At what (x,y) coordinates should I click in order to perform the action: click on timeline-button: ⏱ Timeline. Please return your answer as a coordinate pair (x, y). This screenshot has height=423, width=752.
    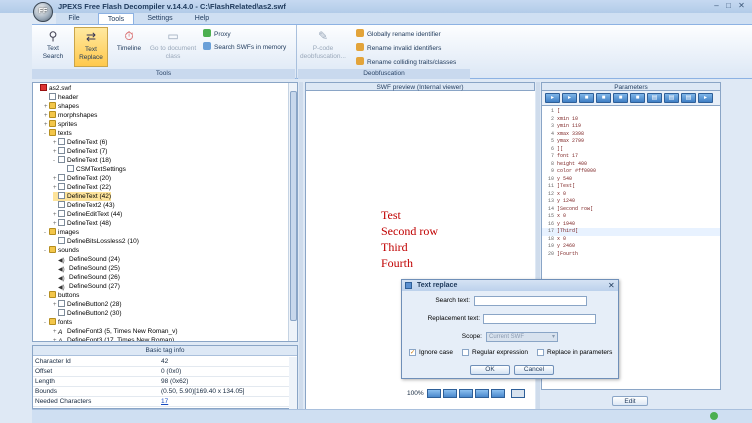
    Looking at the image, I should click on (129, 47).